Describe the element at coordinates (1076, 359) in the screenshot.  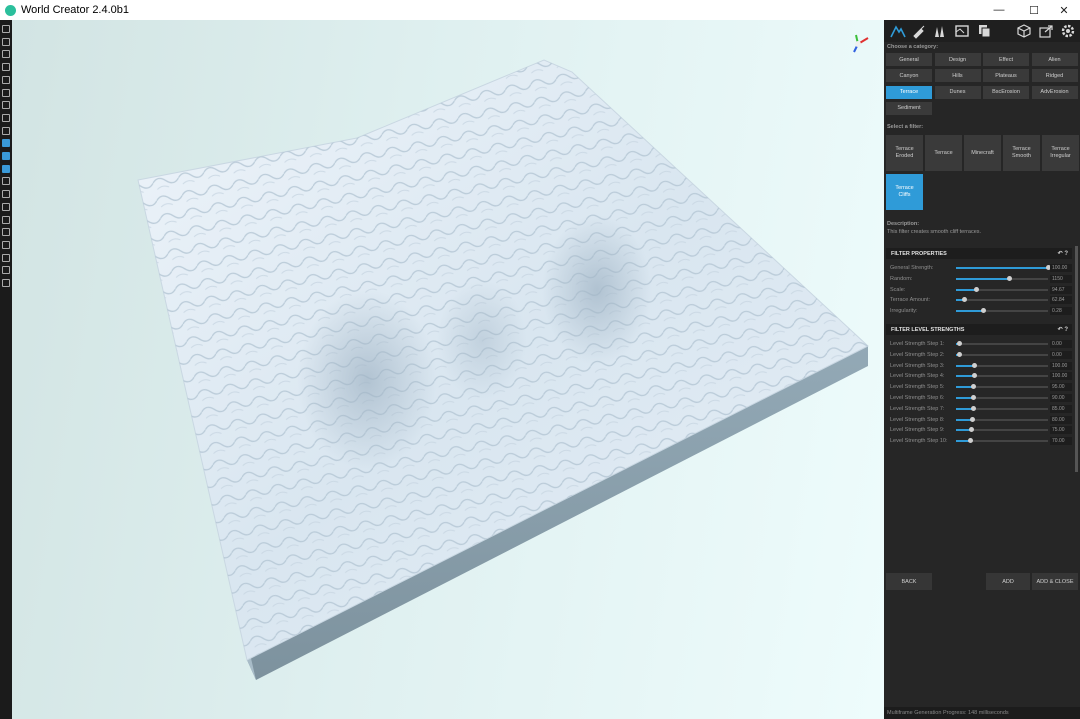
I see `panel-scrollbar` at that location.